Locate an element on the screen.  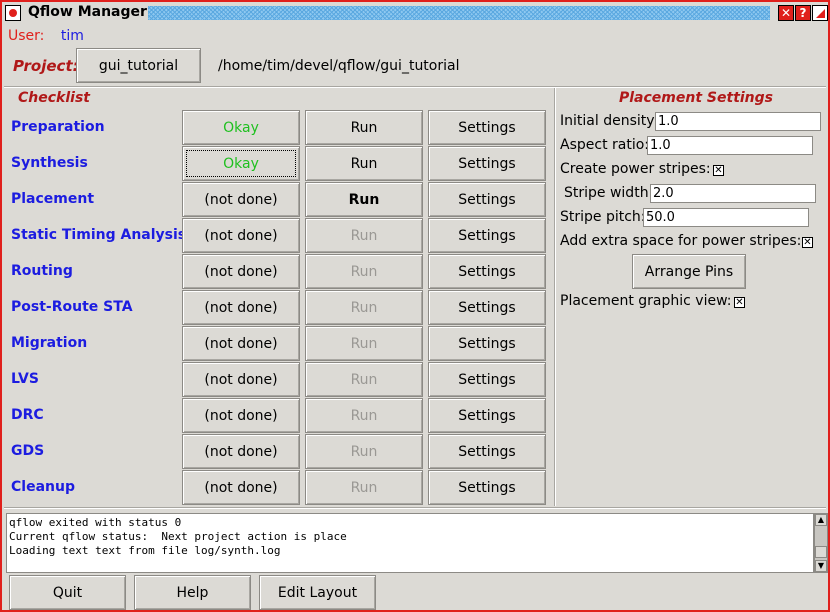
initial-density-input: 1.0 is located at coordinates (738, 121).